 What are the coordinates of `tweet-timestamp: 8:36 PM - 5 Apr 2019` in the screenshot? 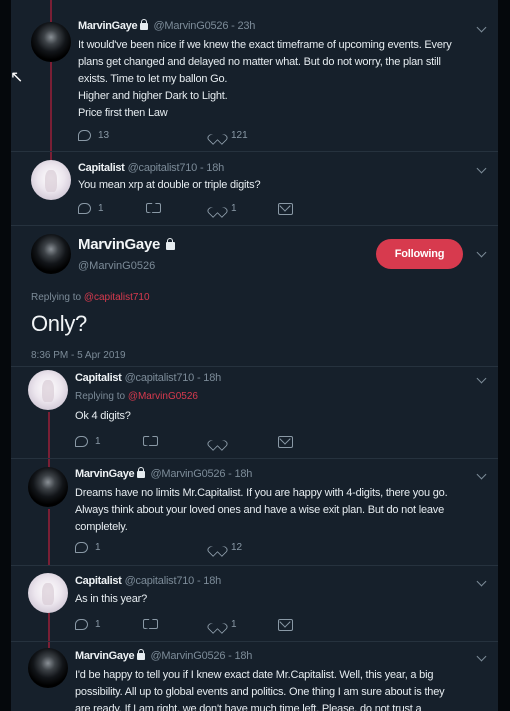 It's located at (78, 355).